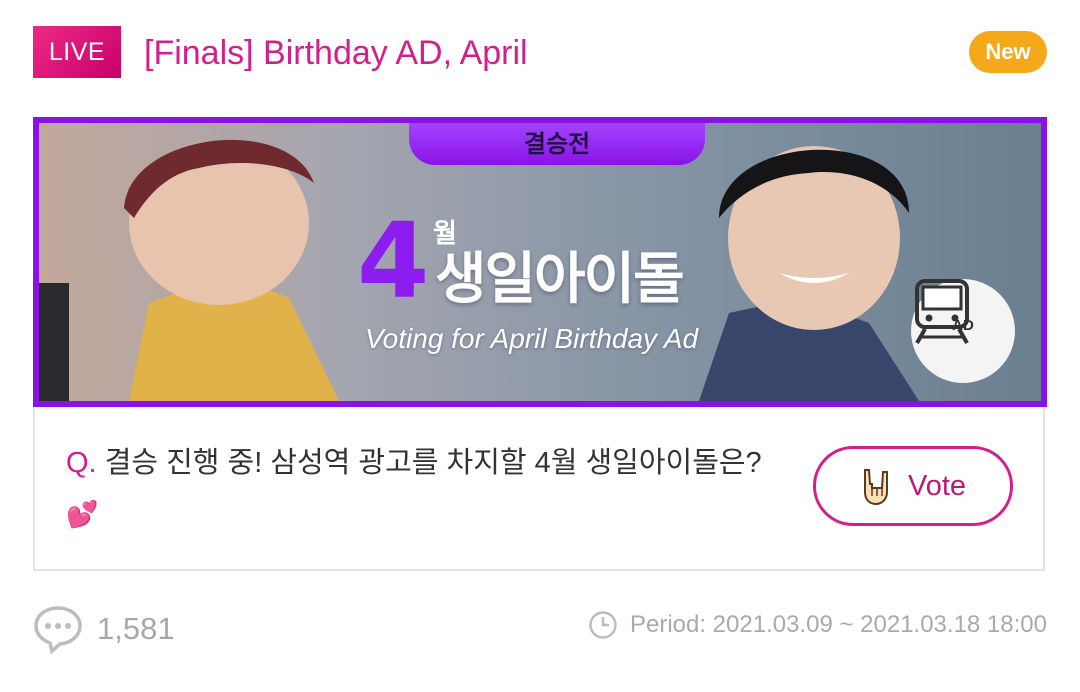 The height and width of the screenshot is (692, 1080). Describe the element at coordinates (77, 52) in the screenshot. I see `live-badge: LIVE` at that location.